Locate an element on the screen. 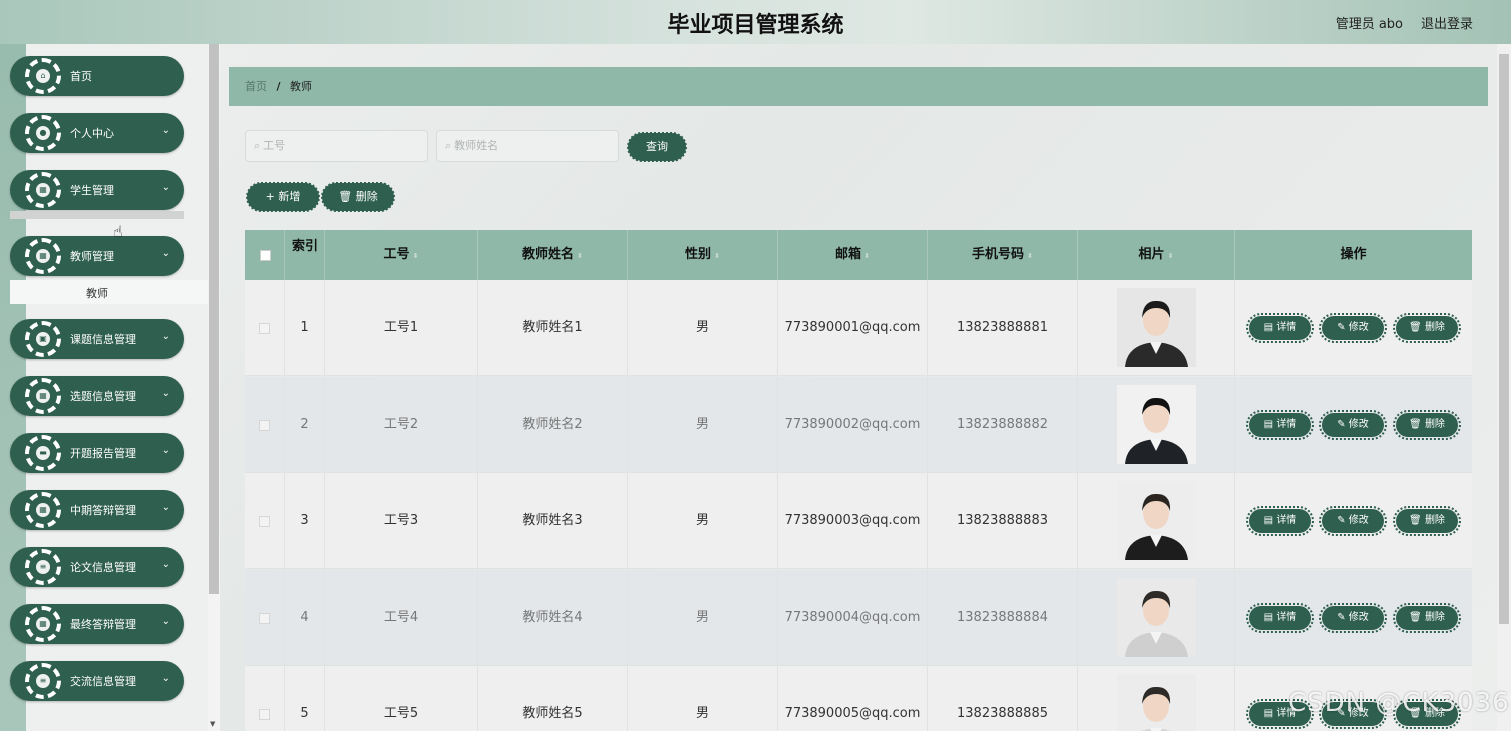 The image size is (1511, 731). sidebar-item-8: ≡ 论文信息管理 ⌄ is located at coordinates (97, 567).